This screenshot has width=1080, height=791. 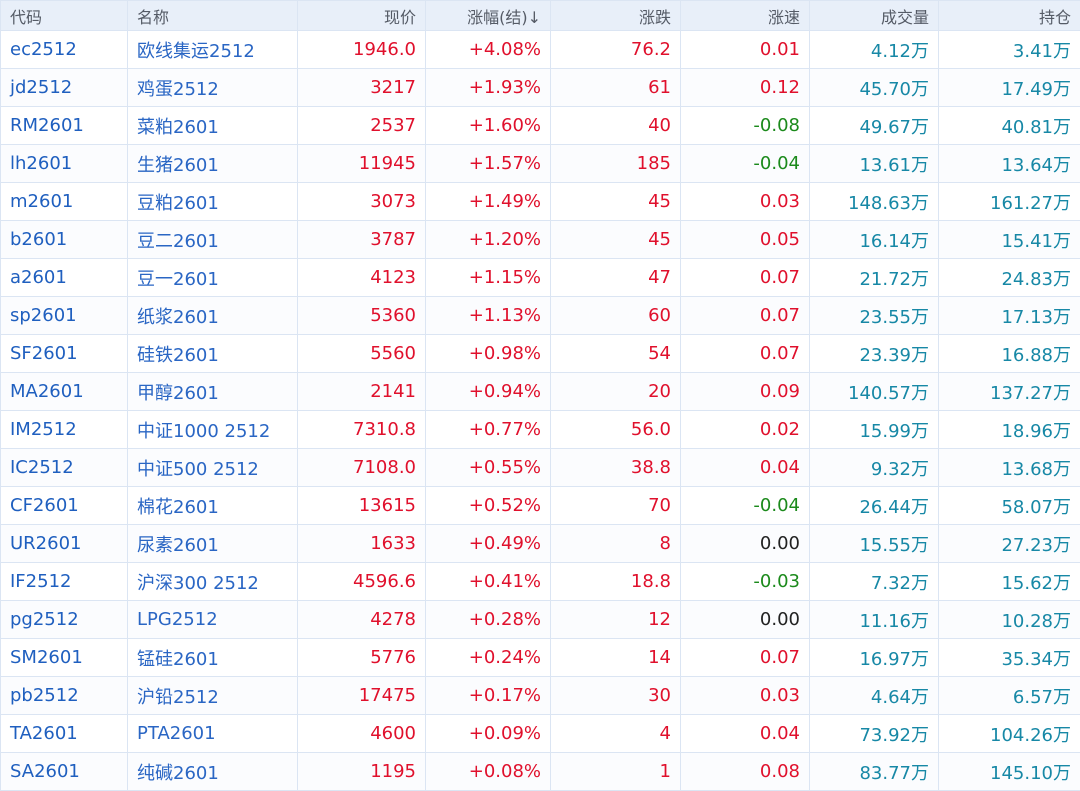 What do you see at coordinates (213, 734) in the screenshot?
I see `name-cell: PTA2601` at bounding box center [213, 734].